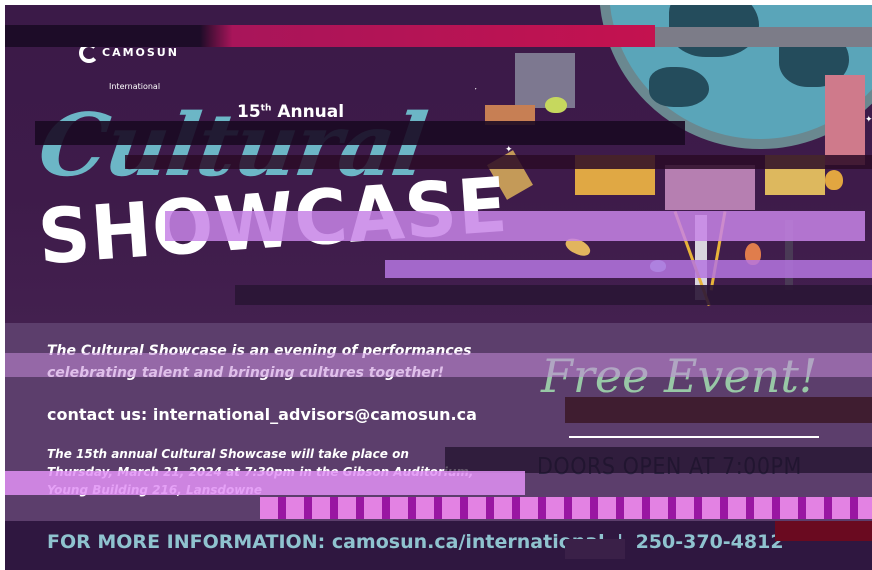 The image size is (872, 570). What do you see at coordinates (545, 80) in the screenshot?
I see `tower-icon` at bounding box center [545, 80].